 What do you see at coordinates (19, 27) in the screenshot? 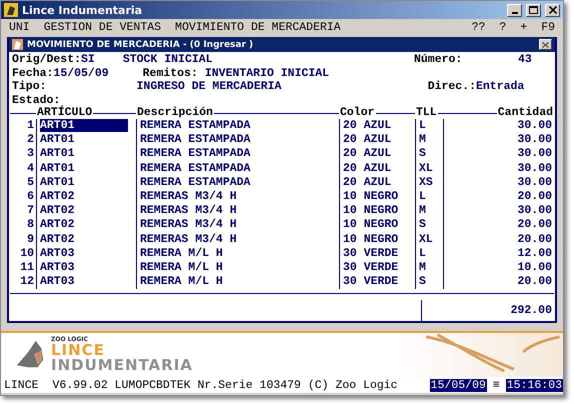
I see `menu-item: UNI` at bounding box center [19, 27].